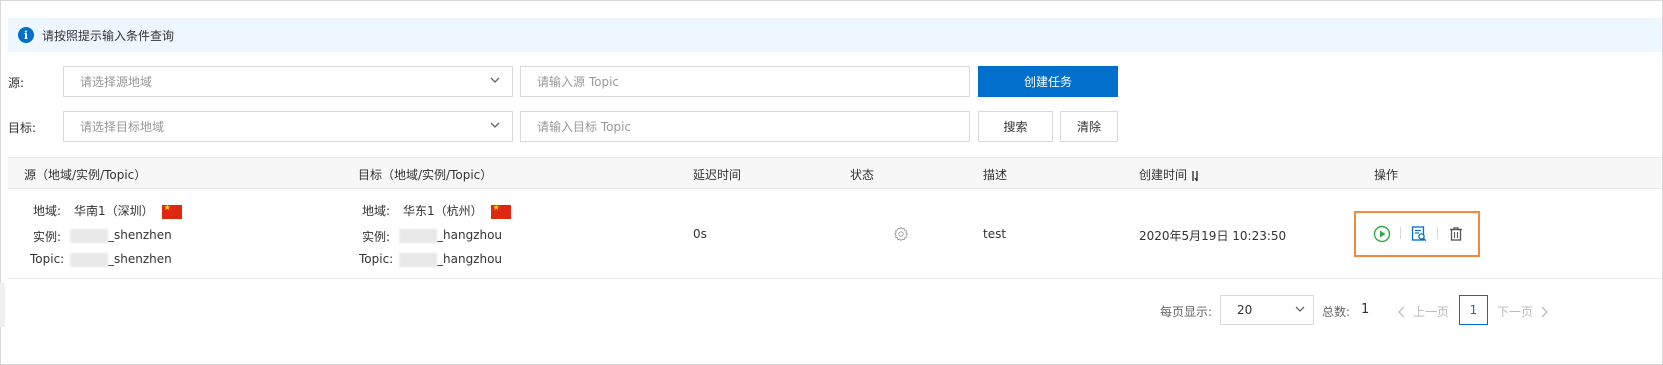  What do you see at coordinates (700, 234) in the screenshot?
I see `delay-value: 0s` at bounding box center [700, 234].